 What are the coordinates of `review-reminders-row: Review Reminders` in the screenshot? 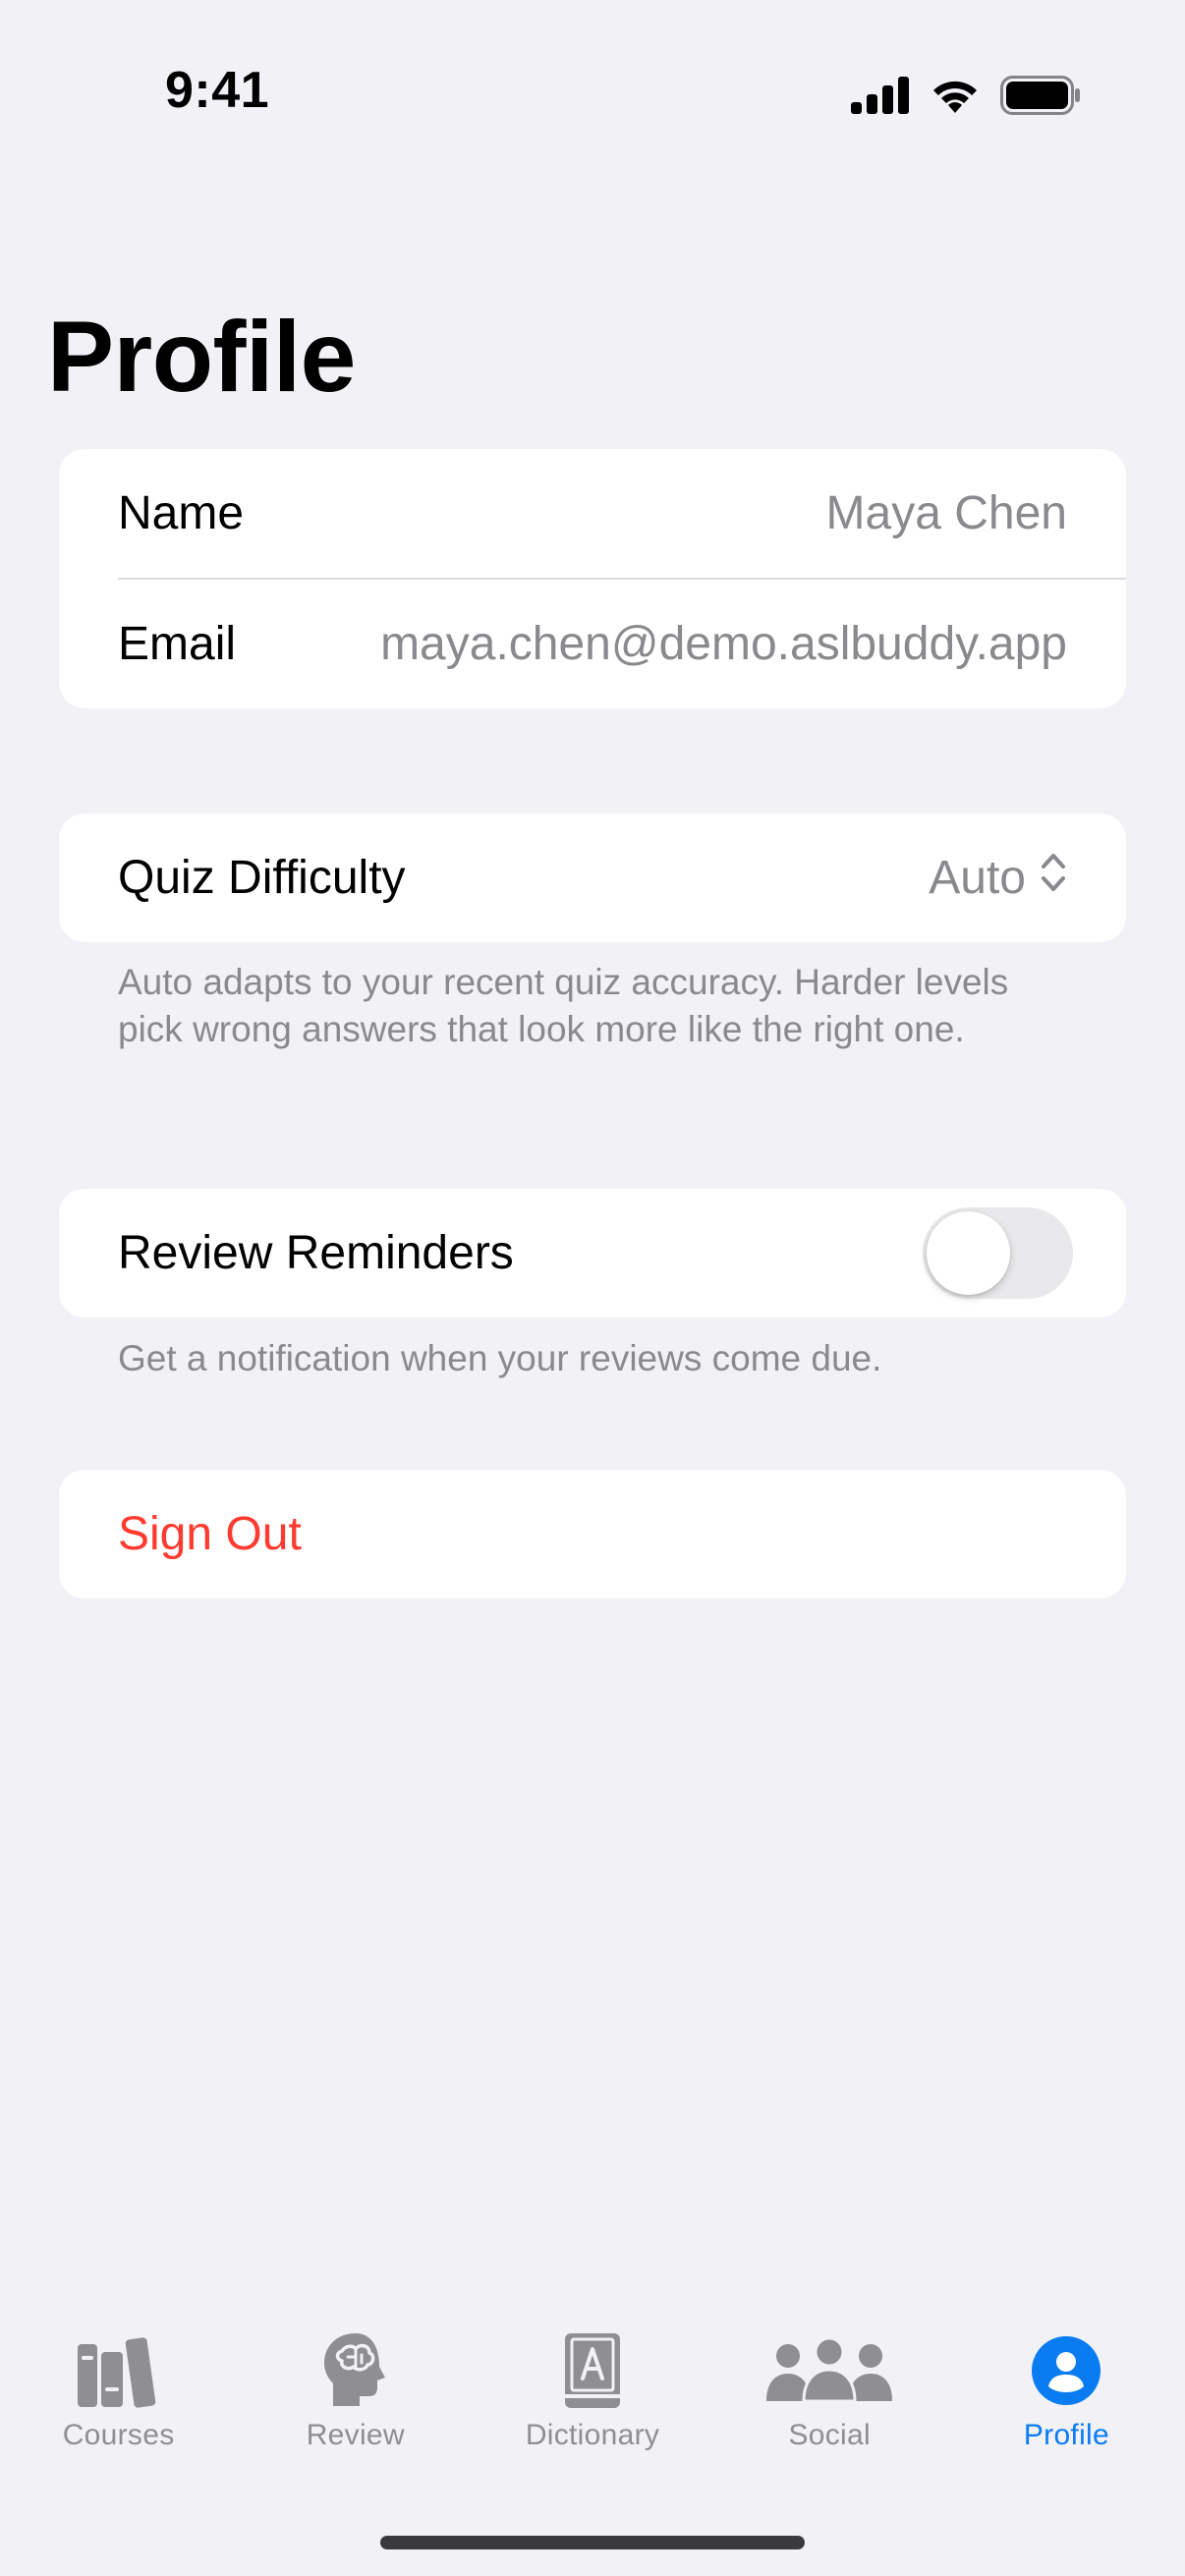 It's located at (592, 1253).